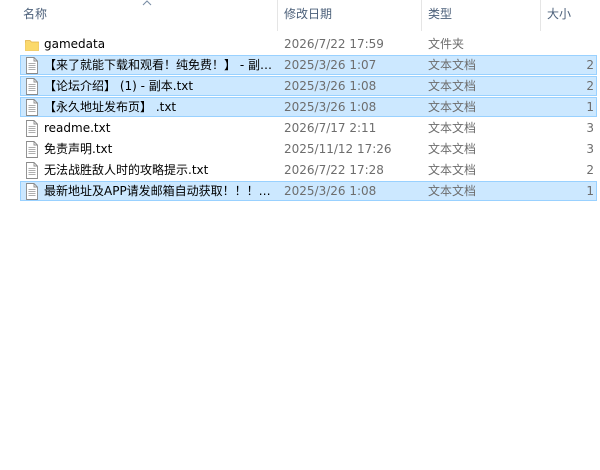 The image size is (600, 470). I want to click on column-header-name: 名称, so click(147, 15).